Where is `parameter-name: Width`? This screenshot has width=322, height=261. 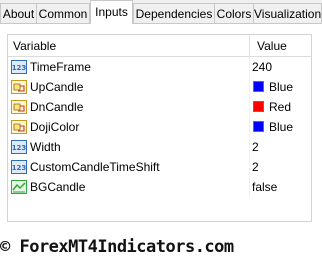
parameter-name: Width is located at coordinates (45, 147).